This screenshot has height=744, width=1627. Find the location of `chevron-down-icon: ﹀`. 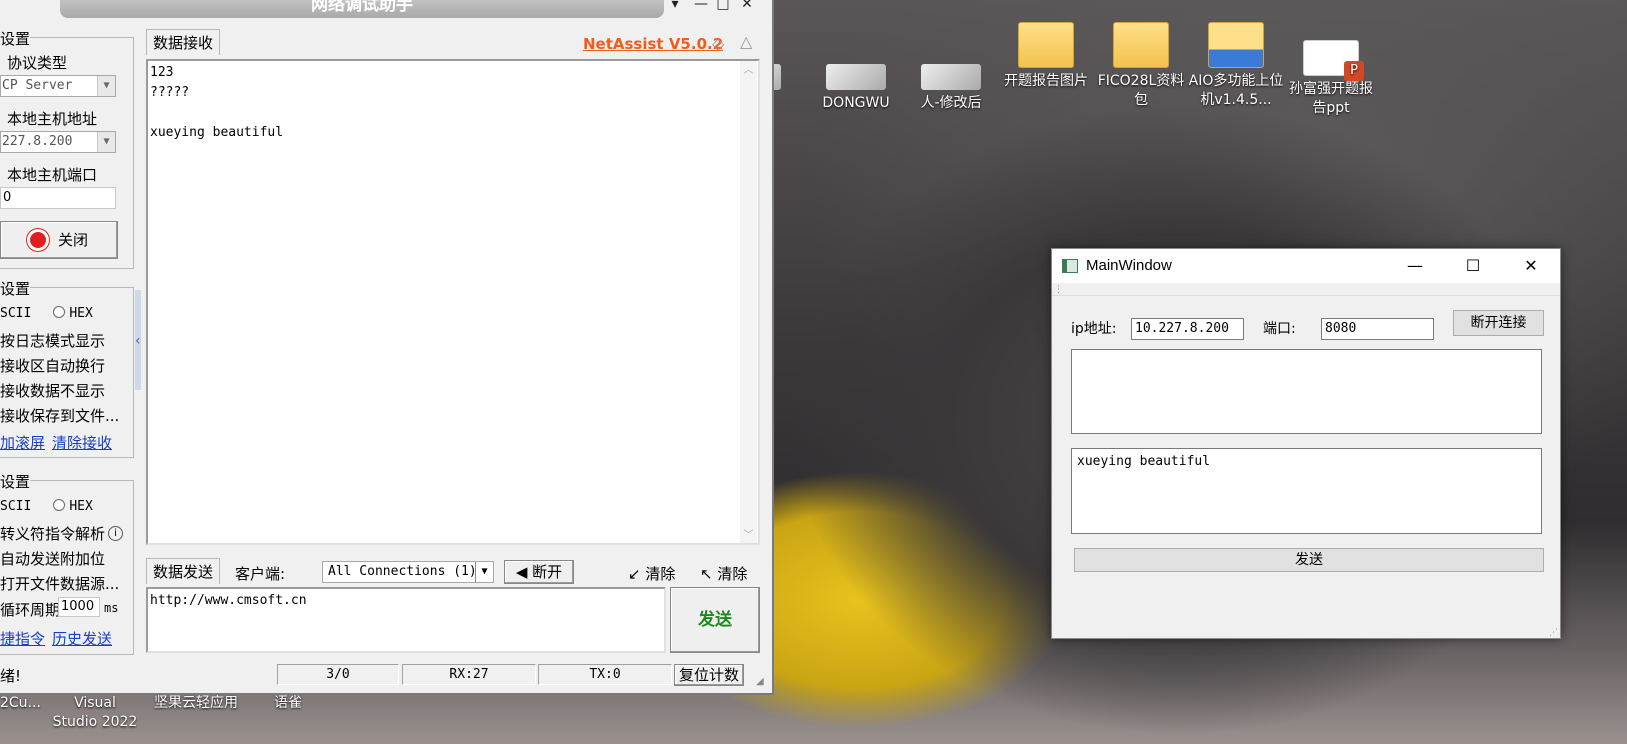

chevron-down-icon: ﹀ is located at coordinates (748, 533).